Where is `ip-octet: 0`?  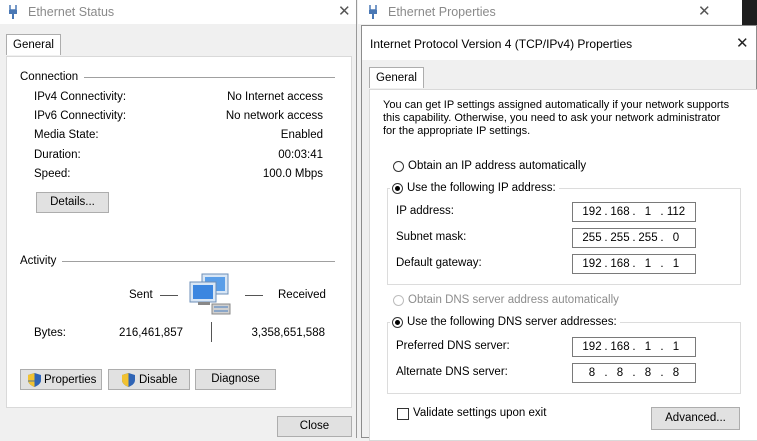
ip-octet: 0 is located at coordinates (676, 238).